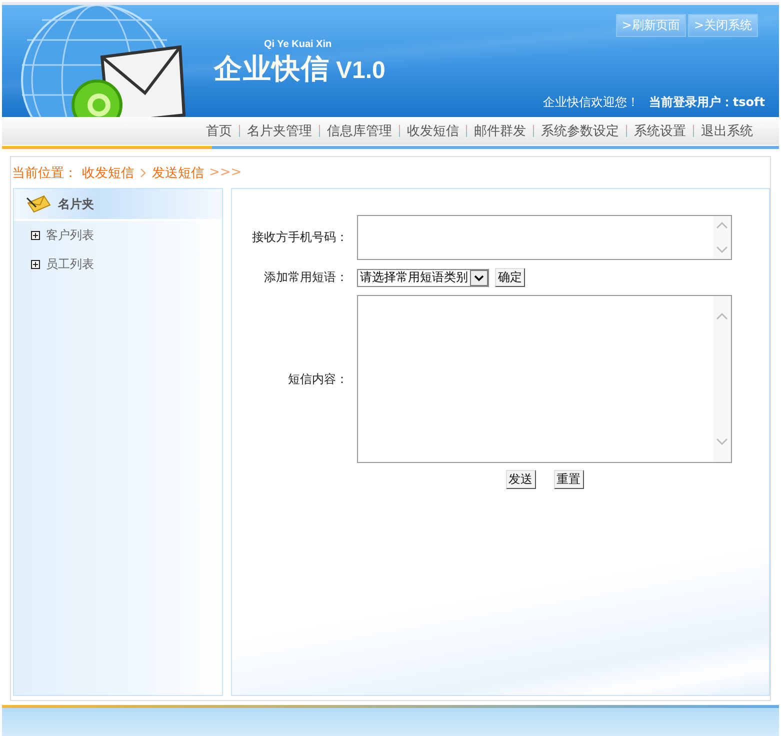  I want to click on nav-link: 名片夹管理, so click(279, 131).